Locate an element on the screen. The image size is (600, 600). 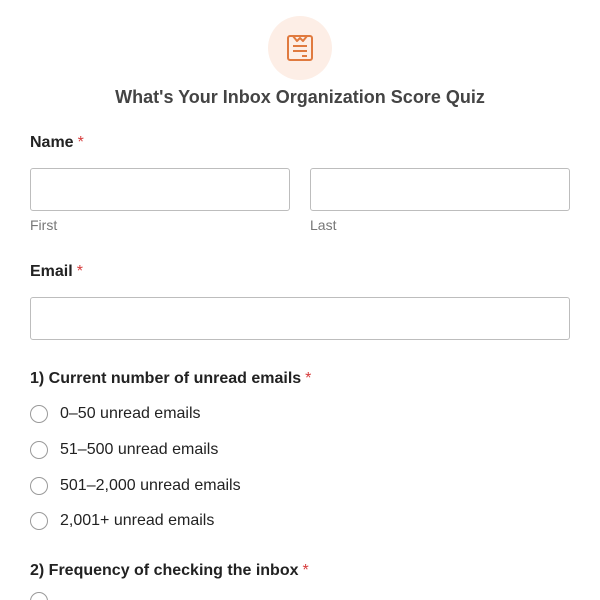
q1-option: 0–50 unread emails is located at coordinates (115, 414).